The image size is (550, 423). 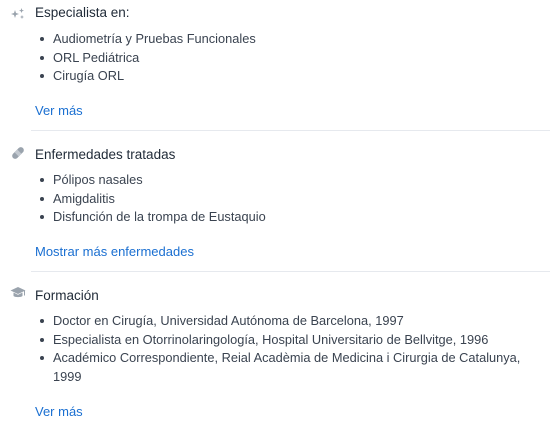 I want to click on diseases-title: Enfermedades tratadas, so click(x=105, y=154).